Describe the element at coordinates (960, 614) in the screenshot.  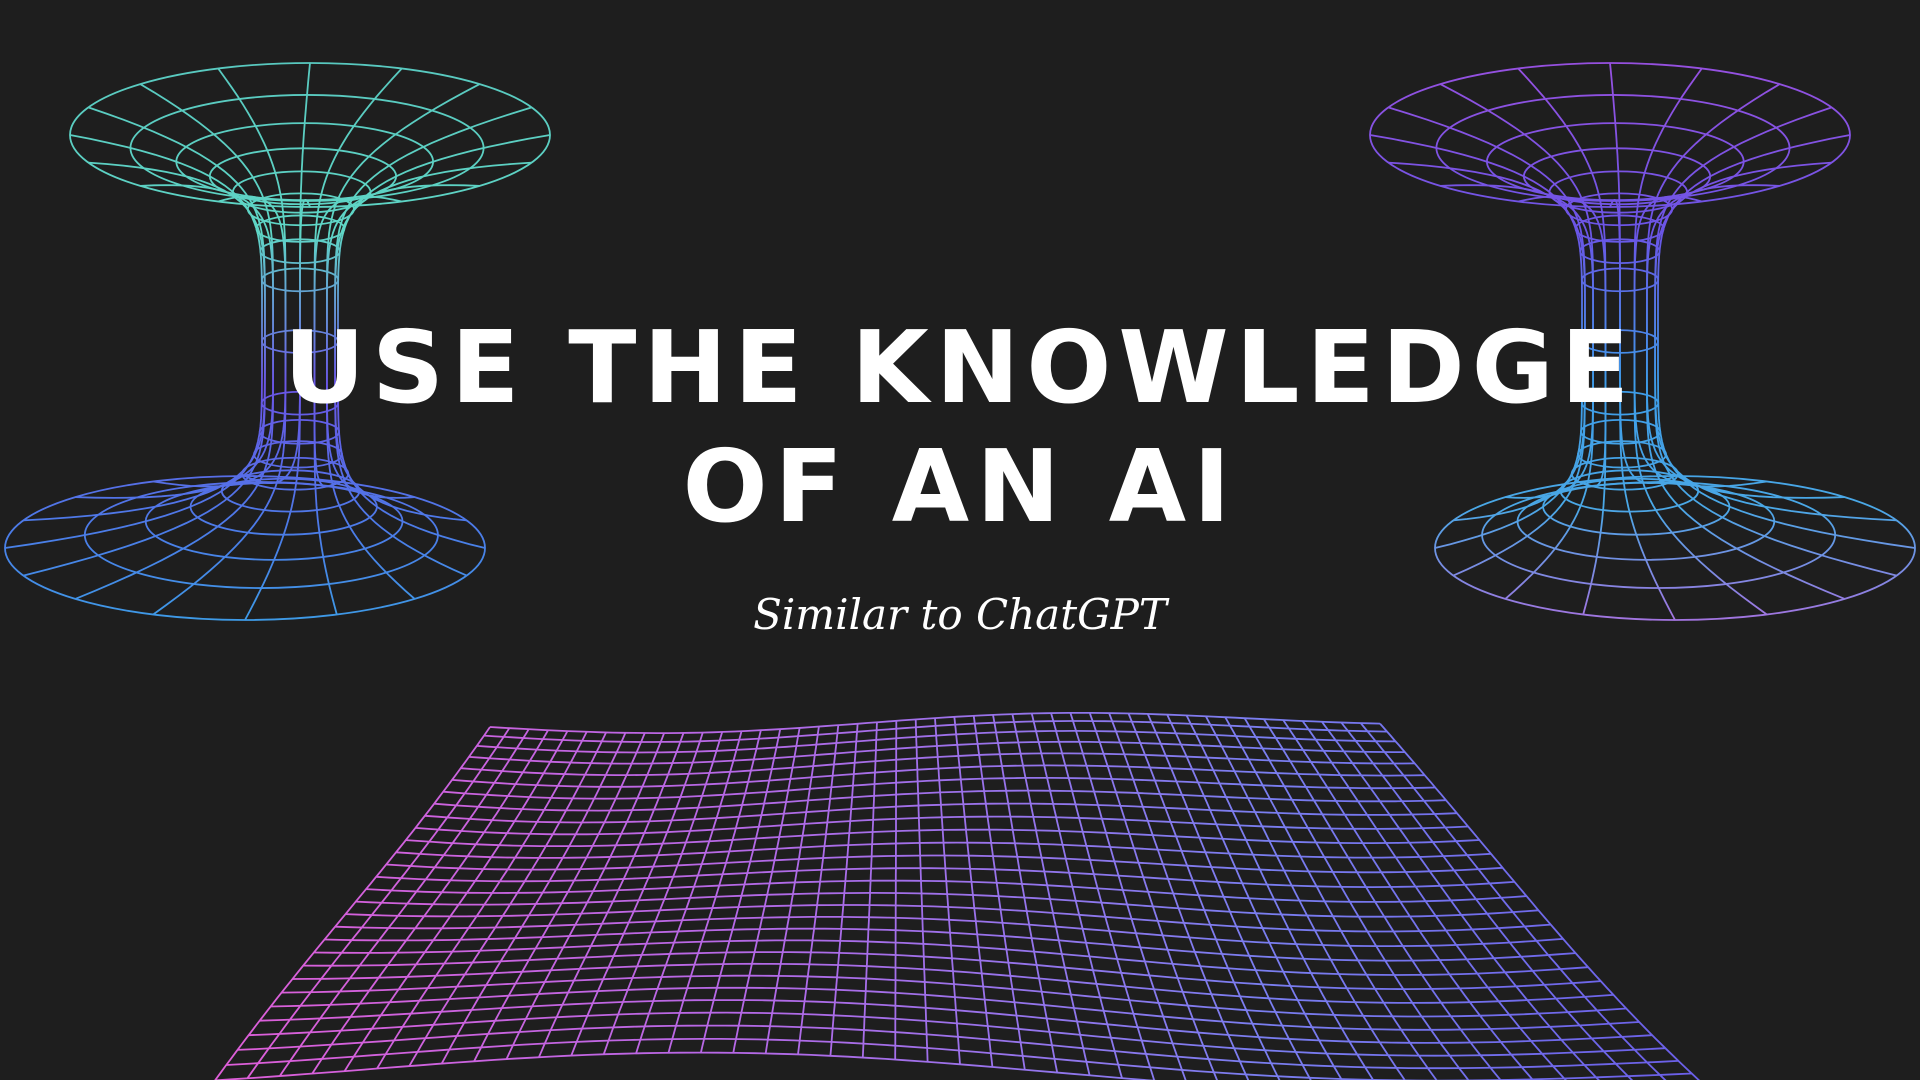
I see `subtitle: Similar to ChatGPT` at that location.